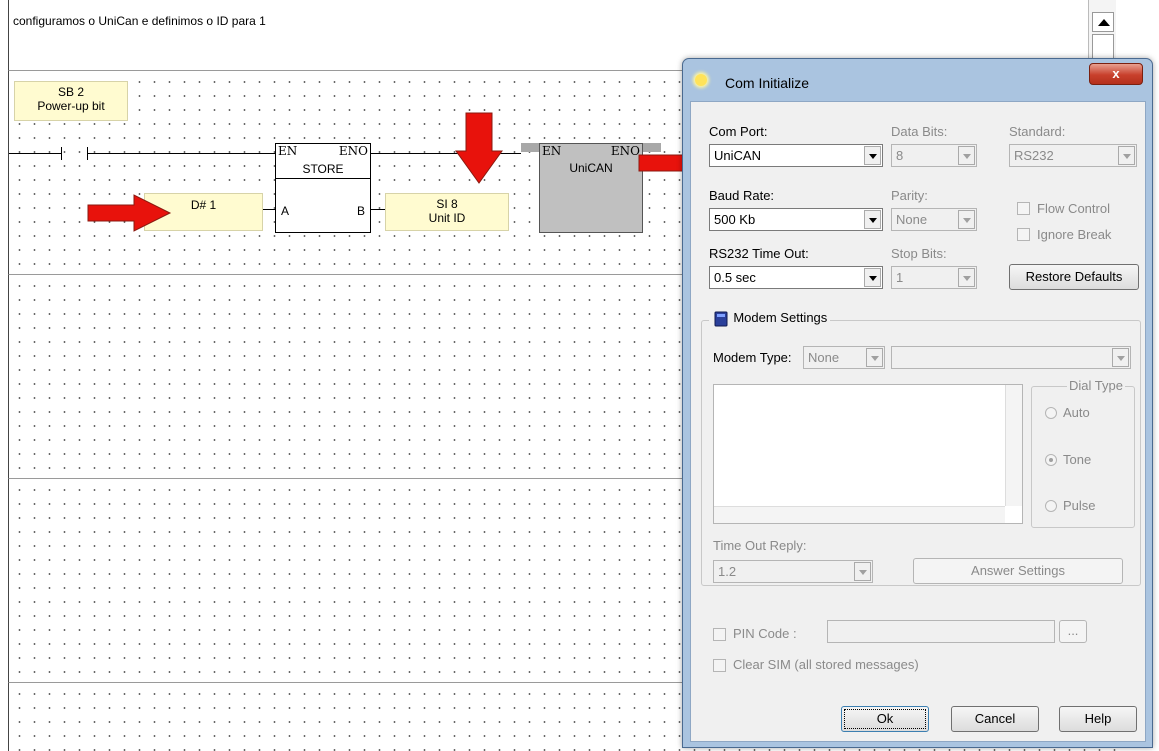 The width and height of the screenshot is (1159, 751). Describe the element at coordinates (323, 188) in the screenshot. I see `store-function-block: EN ENO STORE A B` at that location.